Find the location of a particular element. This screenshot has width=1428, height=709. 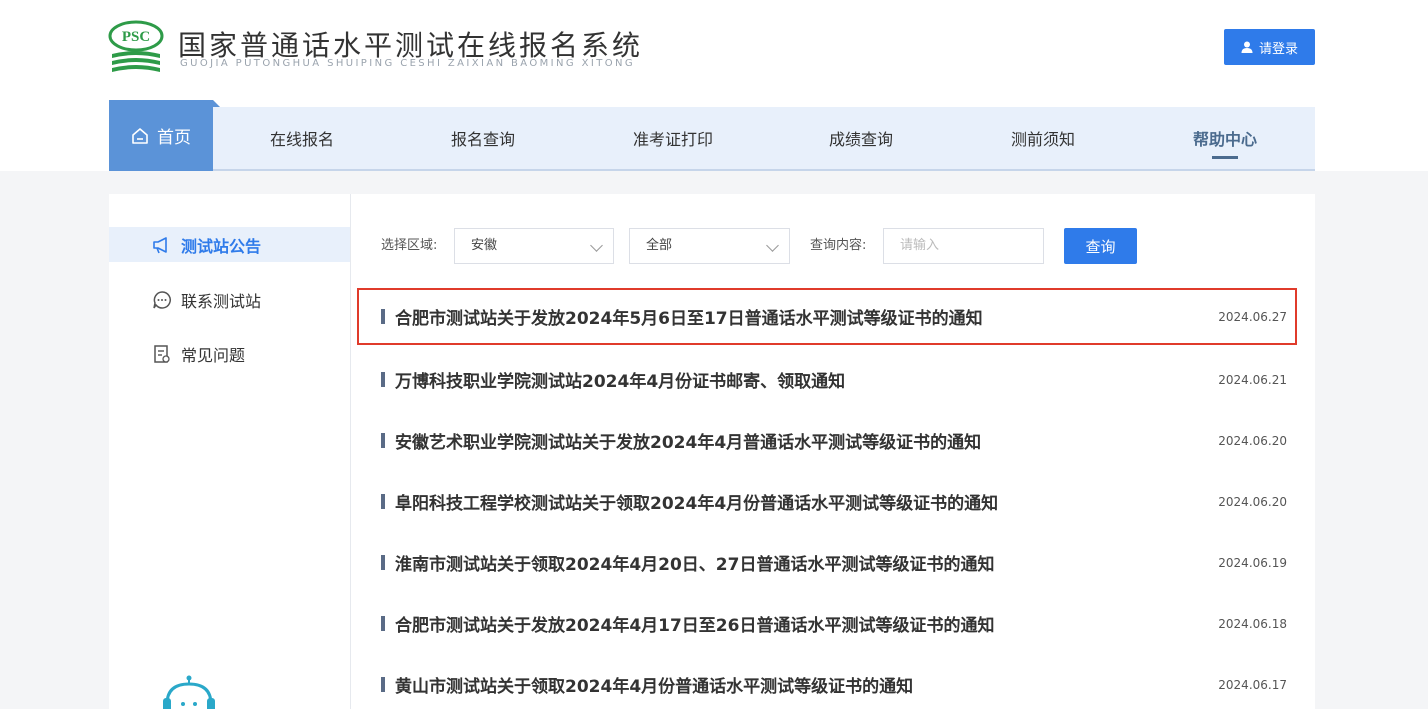

nav-item-score-query: 成绩查询 is located at coordinates (861, 138).